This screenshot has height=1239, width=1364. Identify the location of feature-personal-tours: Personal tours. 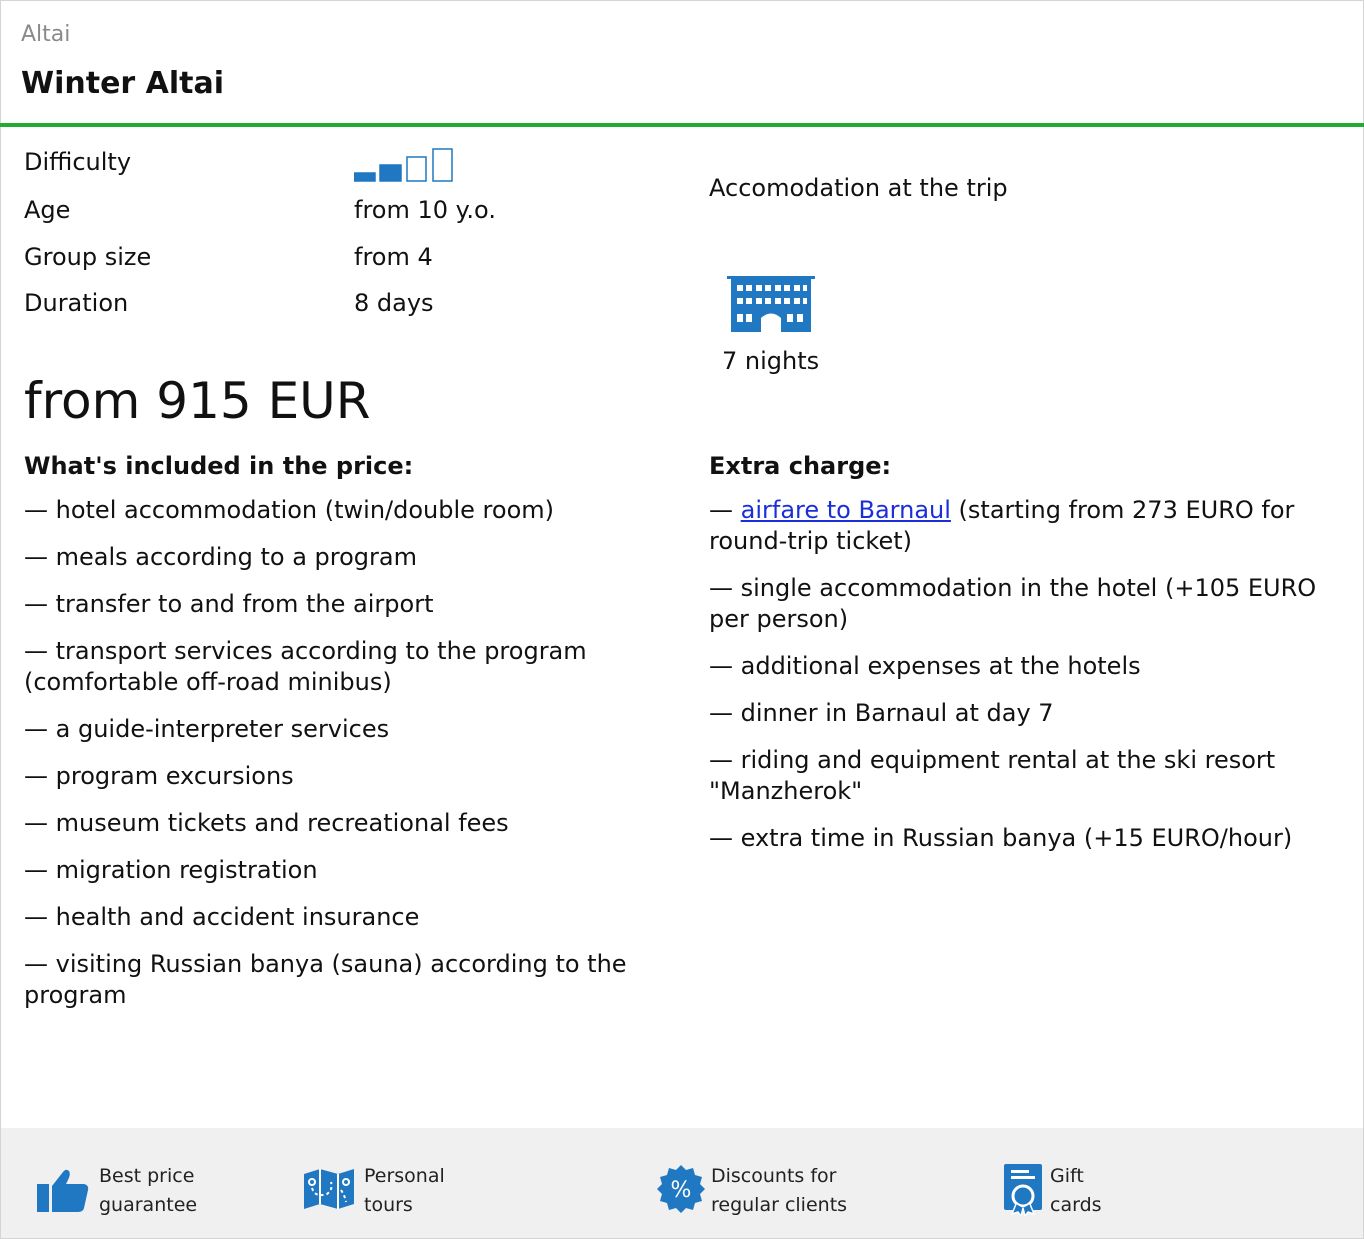
(433, 1183).